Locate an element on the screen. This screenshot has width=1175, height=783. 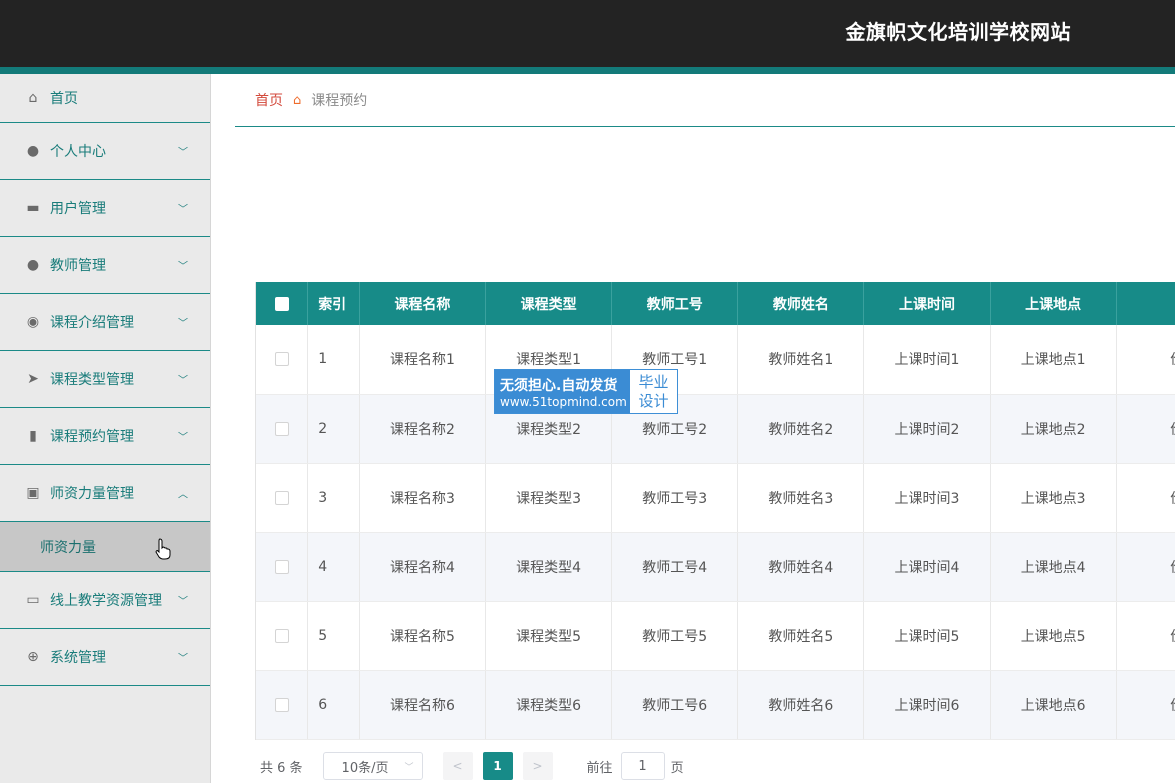
sidebar-item-label: 个人中心 is located at coordinates (78, 152).